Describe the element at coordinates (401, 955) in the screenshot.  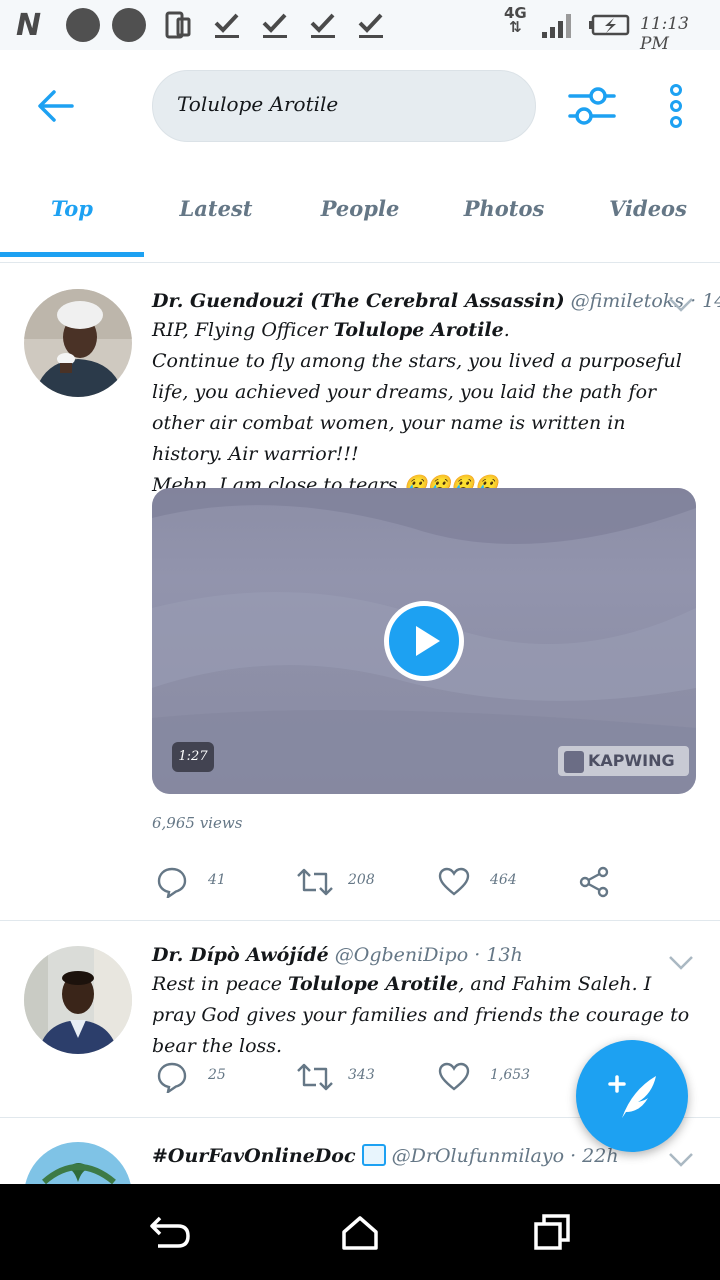
I see `tweet-author-handle: @OgbeniDipo` at that location.